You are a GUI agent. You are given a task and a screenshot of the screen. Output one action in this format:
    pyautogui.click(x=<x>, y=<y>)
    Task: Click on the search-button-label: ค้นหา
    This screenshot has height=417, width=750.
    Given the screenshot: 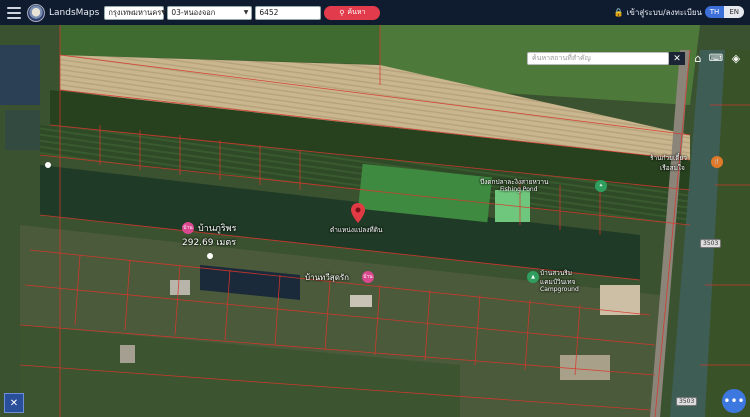 What is the action you would take?
    pyautogui.click(x=356, y=12)
    